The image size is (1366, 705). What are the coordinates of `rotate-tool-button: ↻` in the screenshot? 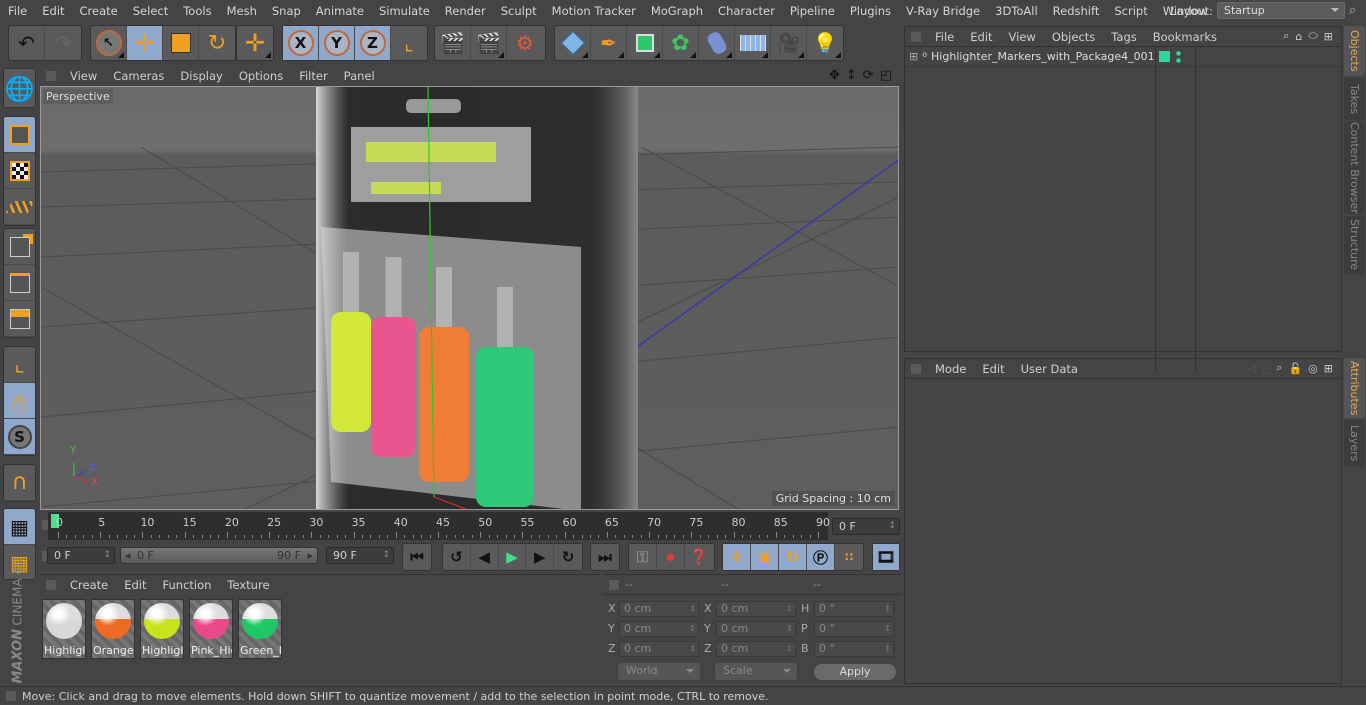 It's located at (217, 43).